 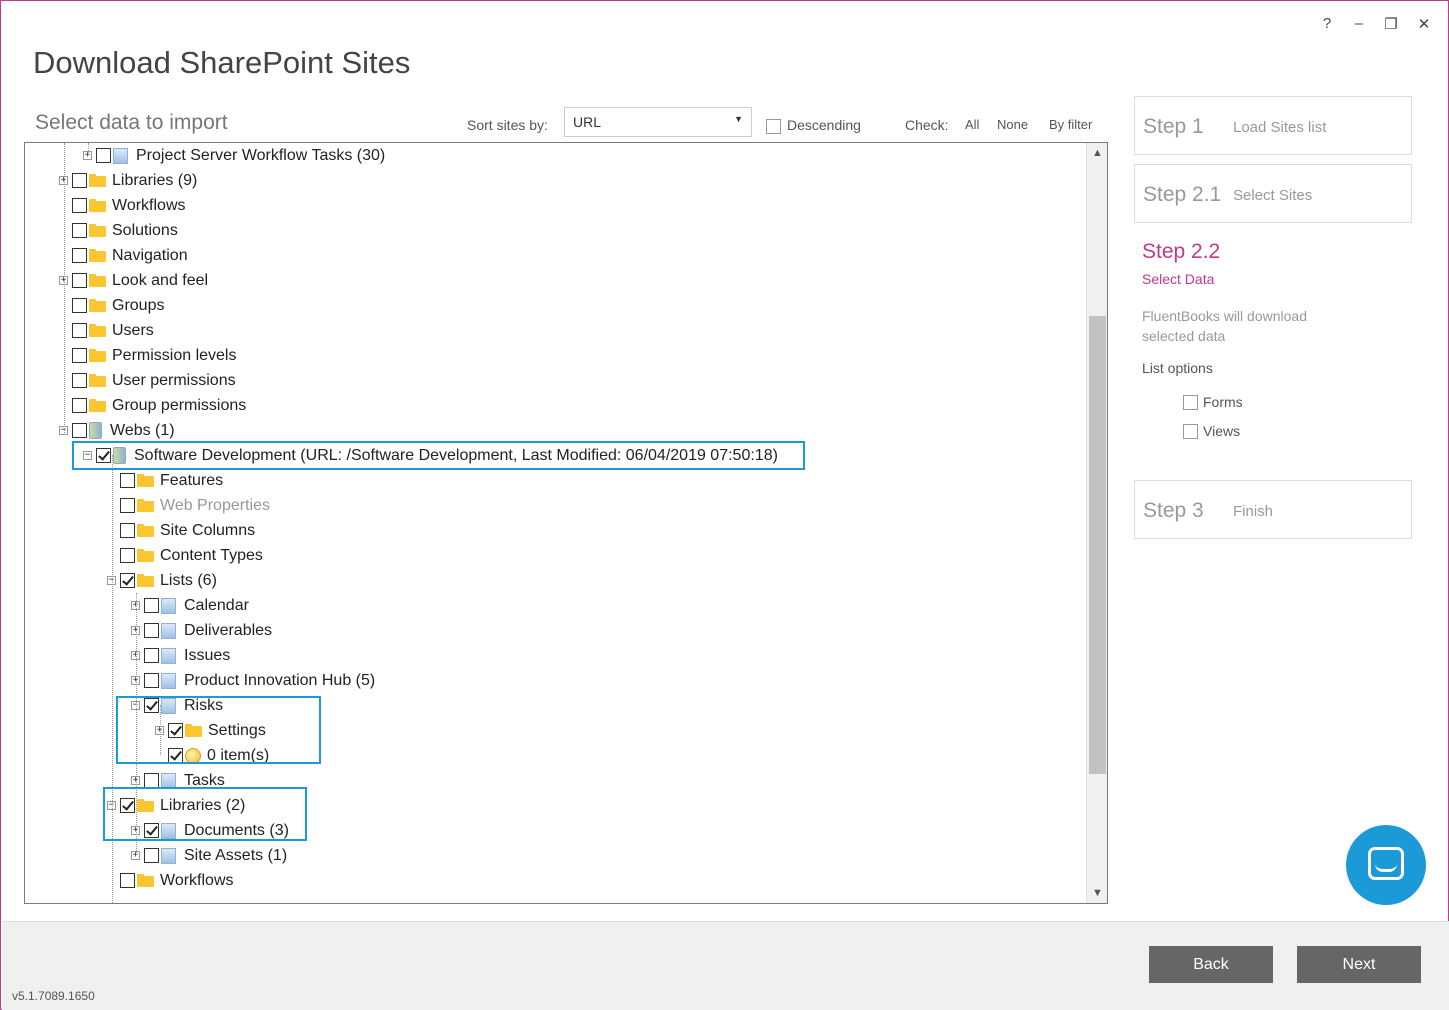 What do you see at coordinates (1391, 24) in the screenshot?
I see `restore-button: ❐` at bounding box center [1391, 24].